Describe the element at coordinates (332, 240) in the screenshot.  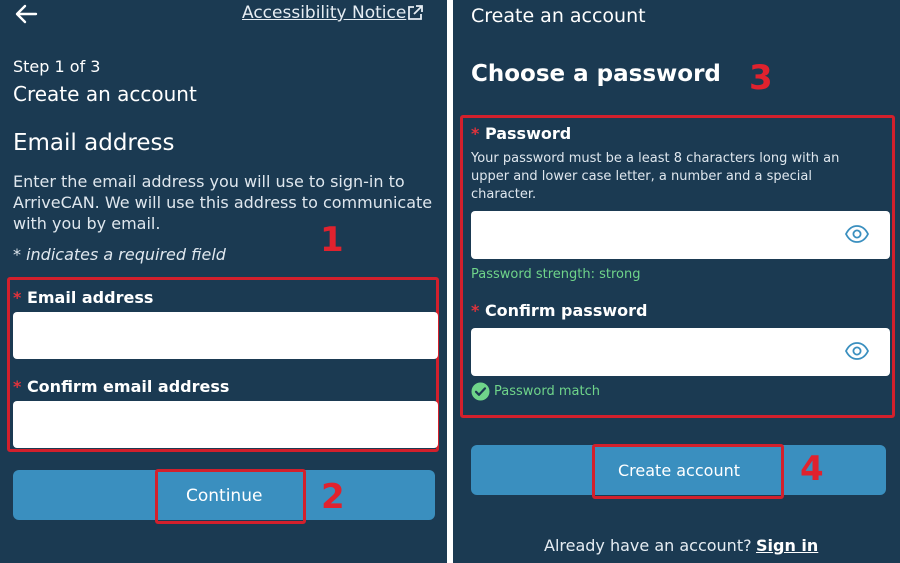
I see `annotation-number-1: 1` at that location.